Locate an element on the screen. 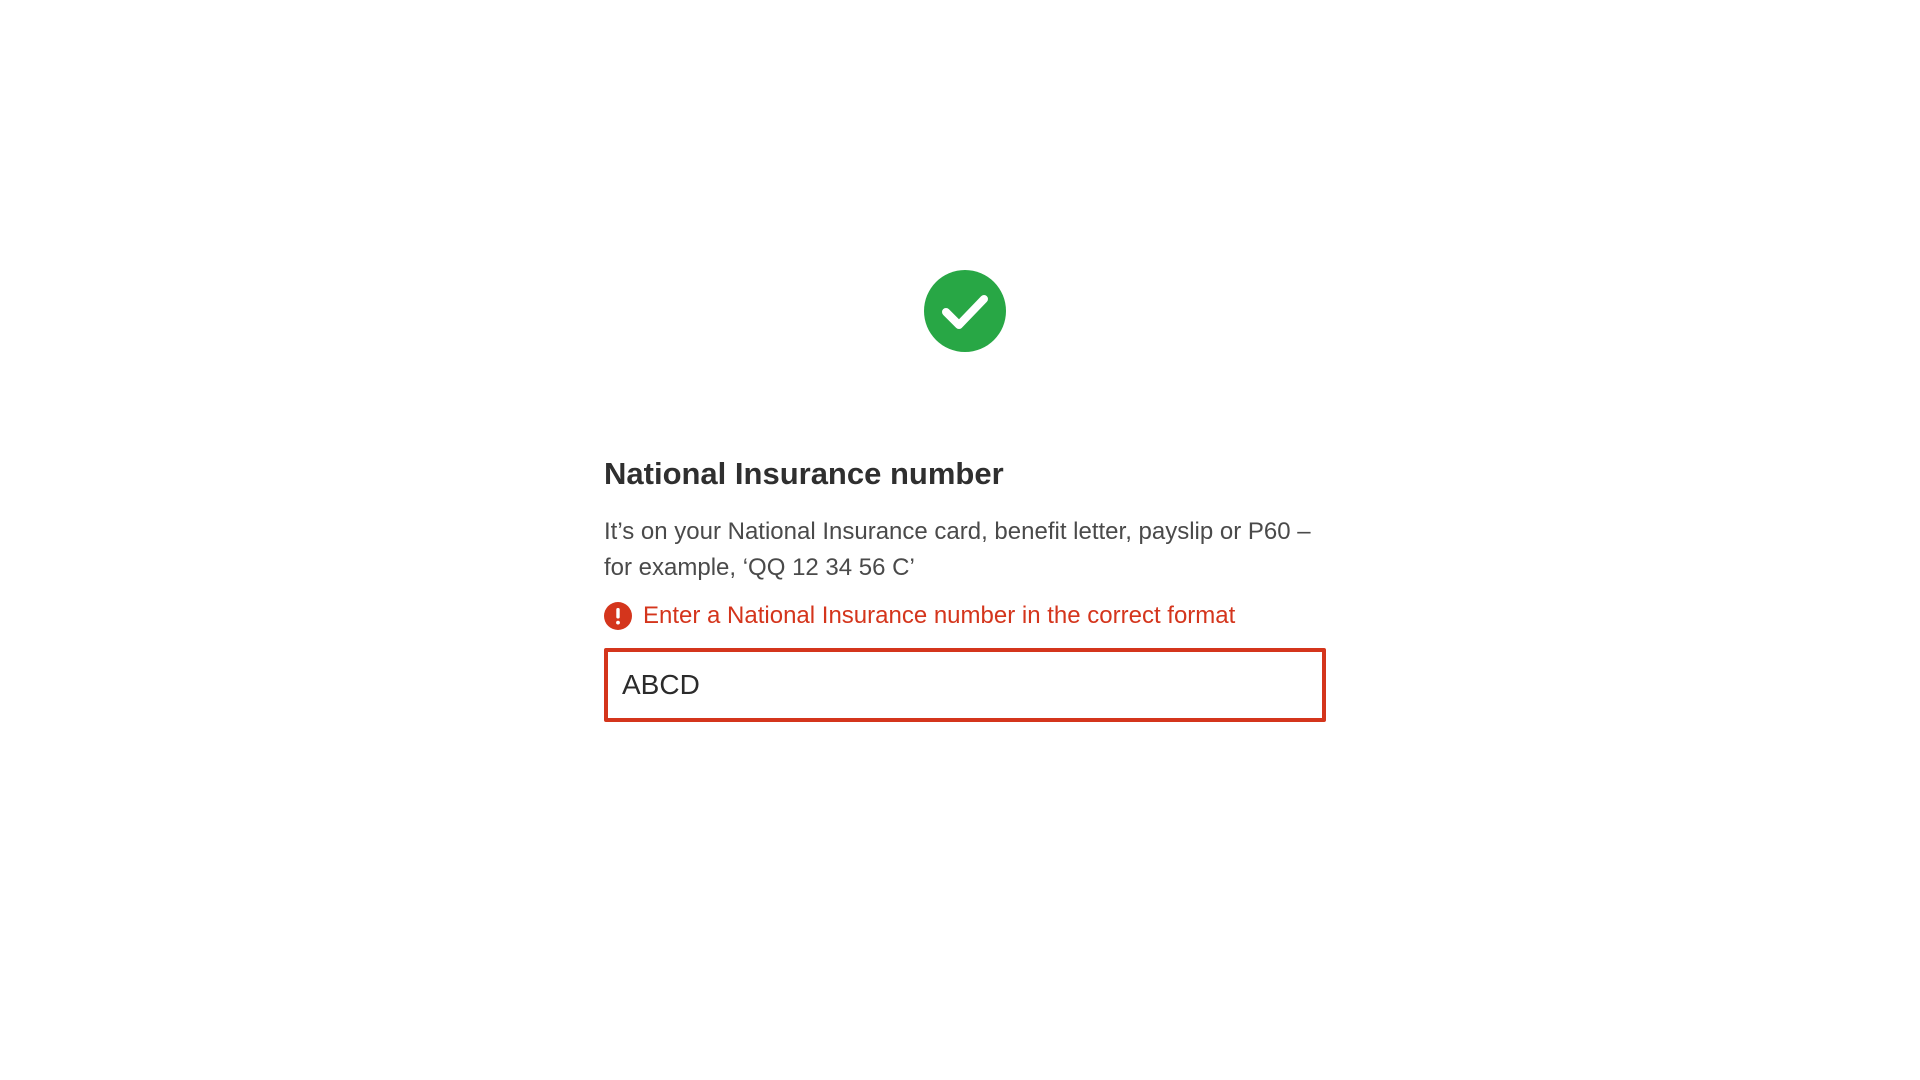  national-insurance-input is located at coordinates (965, 685).